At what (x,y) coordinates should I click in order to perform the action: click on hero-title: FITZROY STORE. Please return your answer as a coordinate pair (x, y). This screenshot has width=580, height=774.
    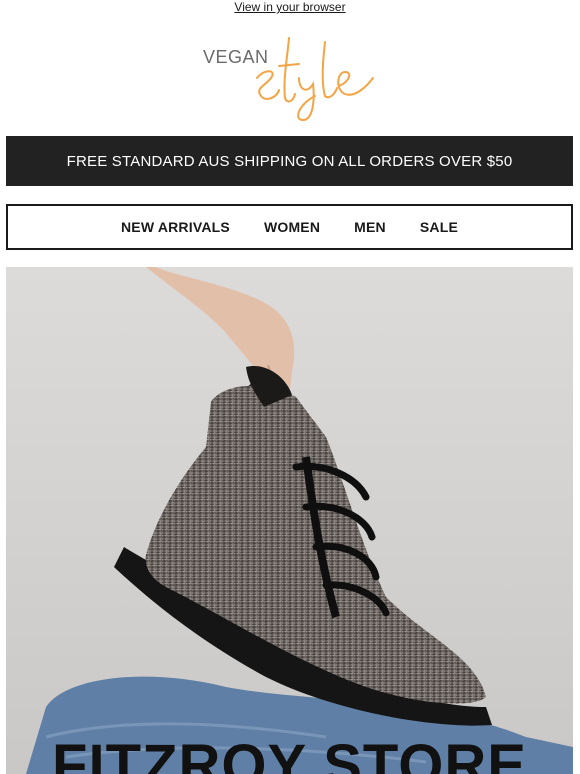
    Looking at the image, I should click on (289, 753).